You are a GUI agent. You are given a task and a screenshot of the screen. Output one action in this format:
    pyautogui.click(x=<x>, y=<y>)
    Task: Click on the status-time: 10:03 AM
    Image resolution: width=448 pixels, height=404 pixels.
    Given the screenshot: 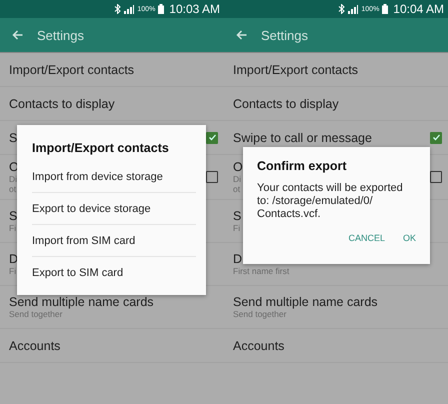 What is the action you would take?
    pyautogui.click(x=194, y=9)
    